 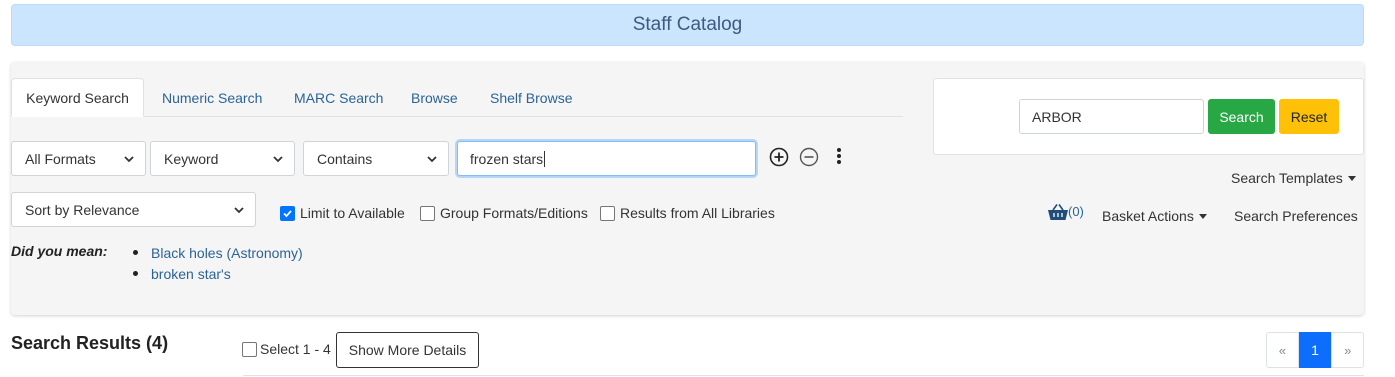 What do you see at coordinates (545, 158) in the screenshot?
I see `text-cursor` at bounding box center [545, 158].